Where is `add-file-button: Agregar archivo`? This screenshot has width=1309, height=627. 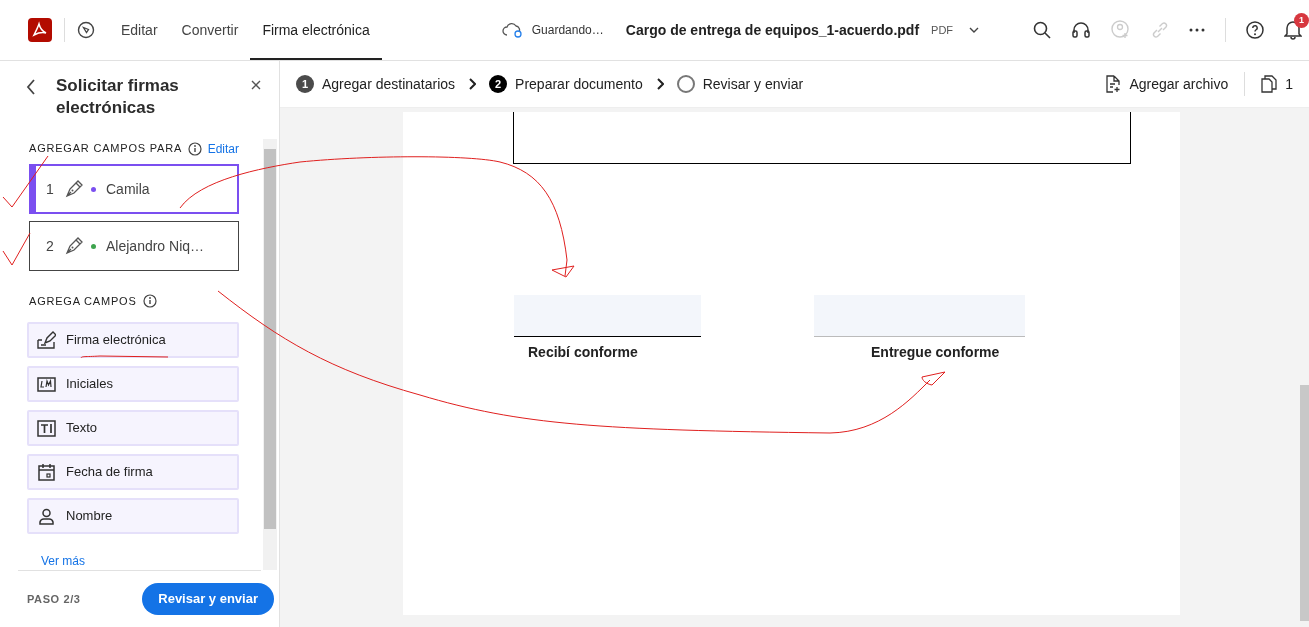
add-file-button: Agregar archivo is located at coordinates (1179, 84).